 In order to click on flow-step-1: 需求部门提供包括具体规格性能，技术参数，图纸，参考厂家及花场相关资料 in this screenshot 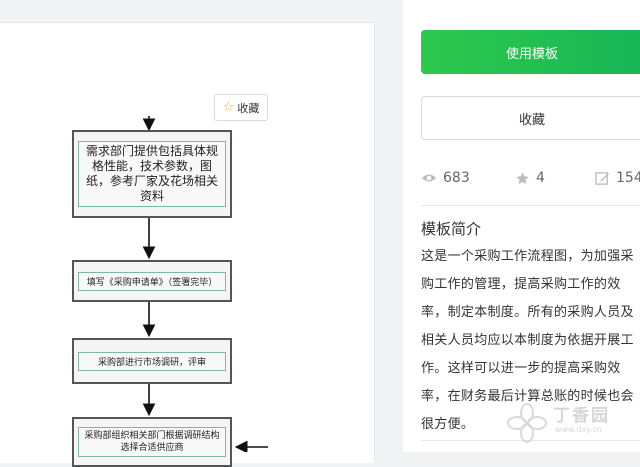, I will do `click(152, 174)`.